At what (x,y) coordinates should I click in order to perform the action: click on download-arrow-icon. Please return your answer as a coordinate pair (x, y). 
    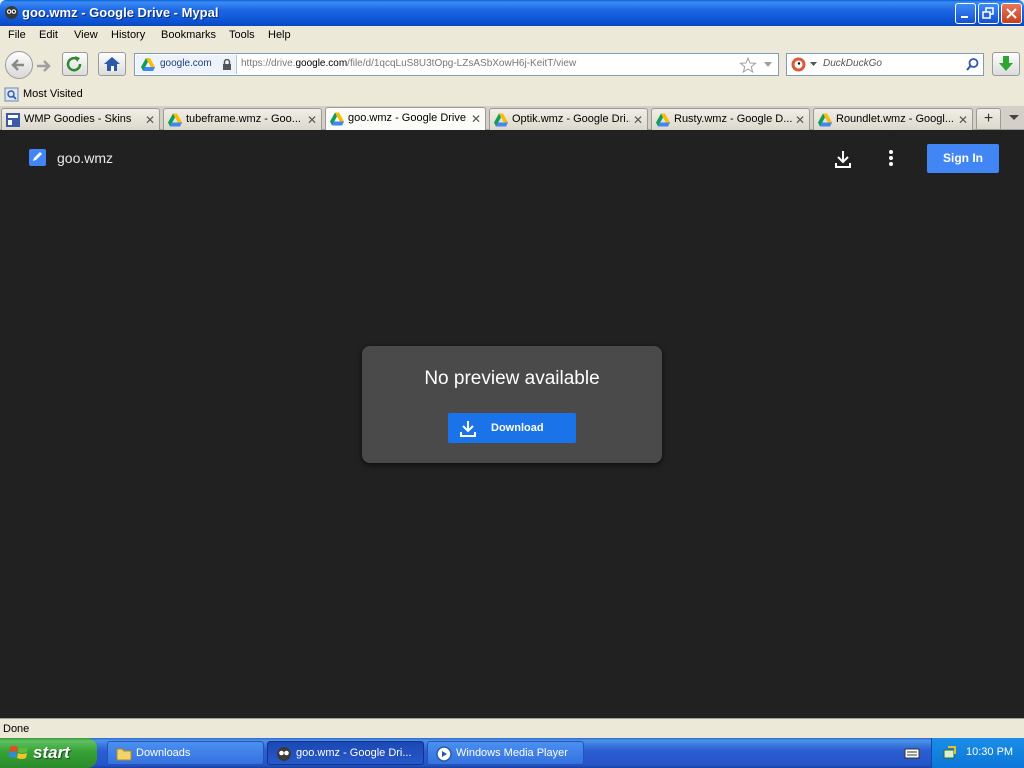
    Looking at the image, I should click on (1006, 63).